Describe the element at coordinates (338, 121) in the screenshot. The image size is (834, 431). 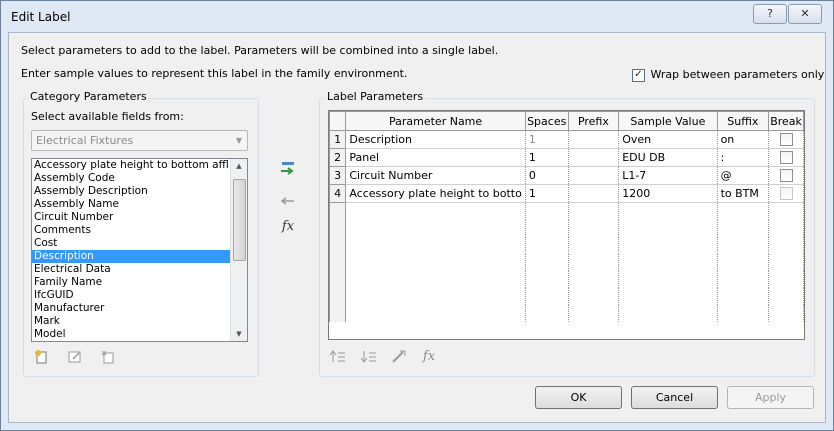
I see `row-number-header` at that location.